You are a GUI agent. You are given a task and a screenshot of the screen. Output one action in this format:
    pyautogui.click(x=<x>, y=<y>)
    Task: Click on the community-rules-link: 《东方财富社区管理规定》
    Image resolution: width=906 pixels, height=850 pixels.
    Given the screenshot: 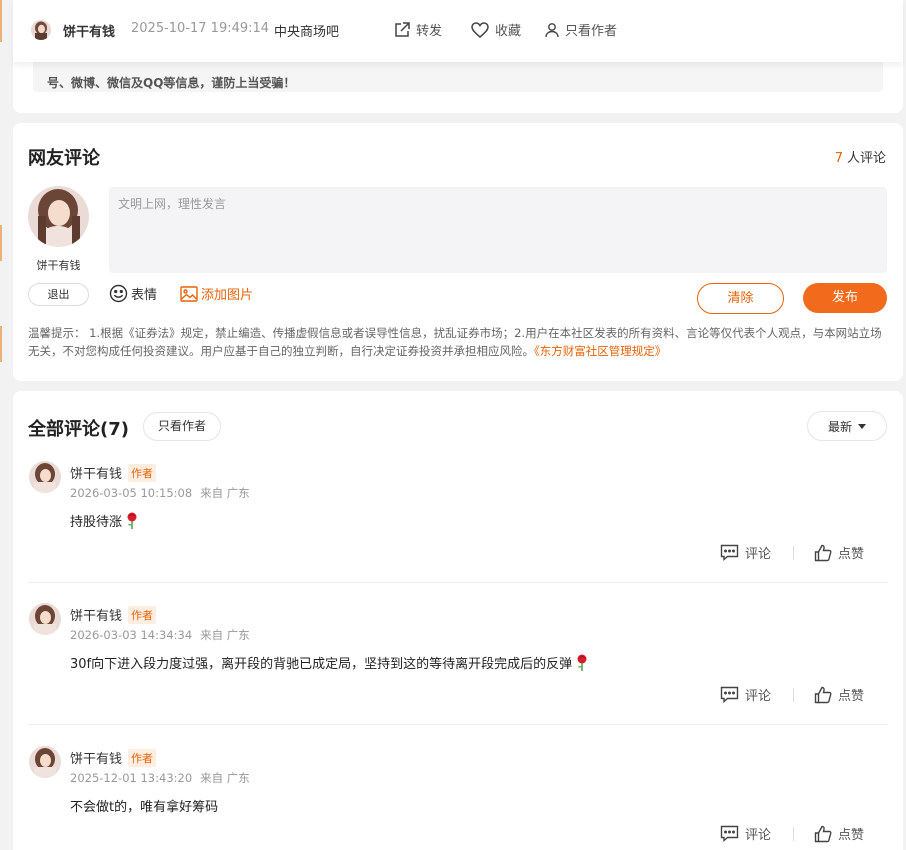 What is the action you would take?
    pyautogui.click(x=600, y=351)
    